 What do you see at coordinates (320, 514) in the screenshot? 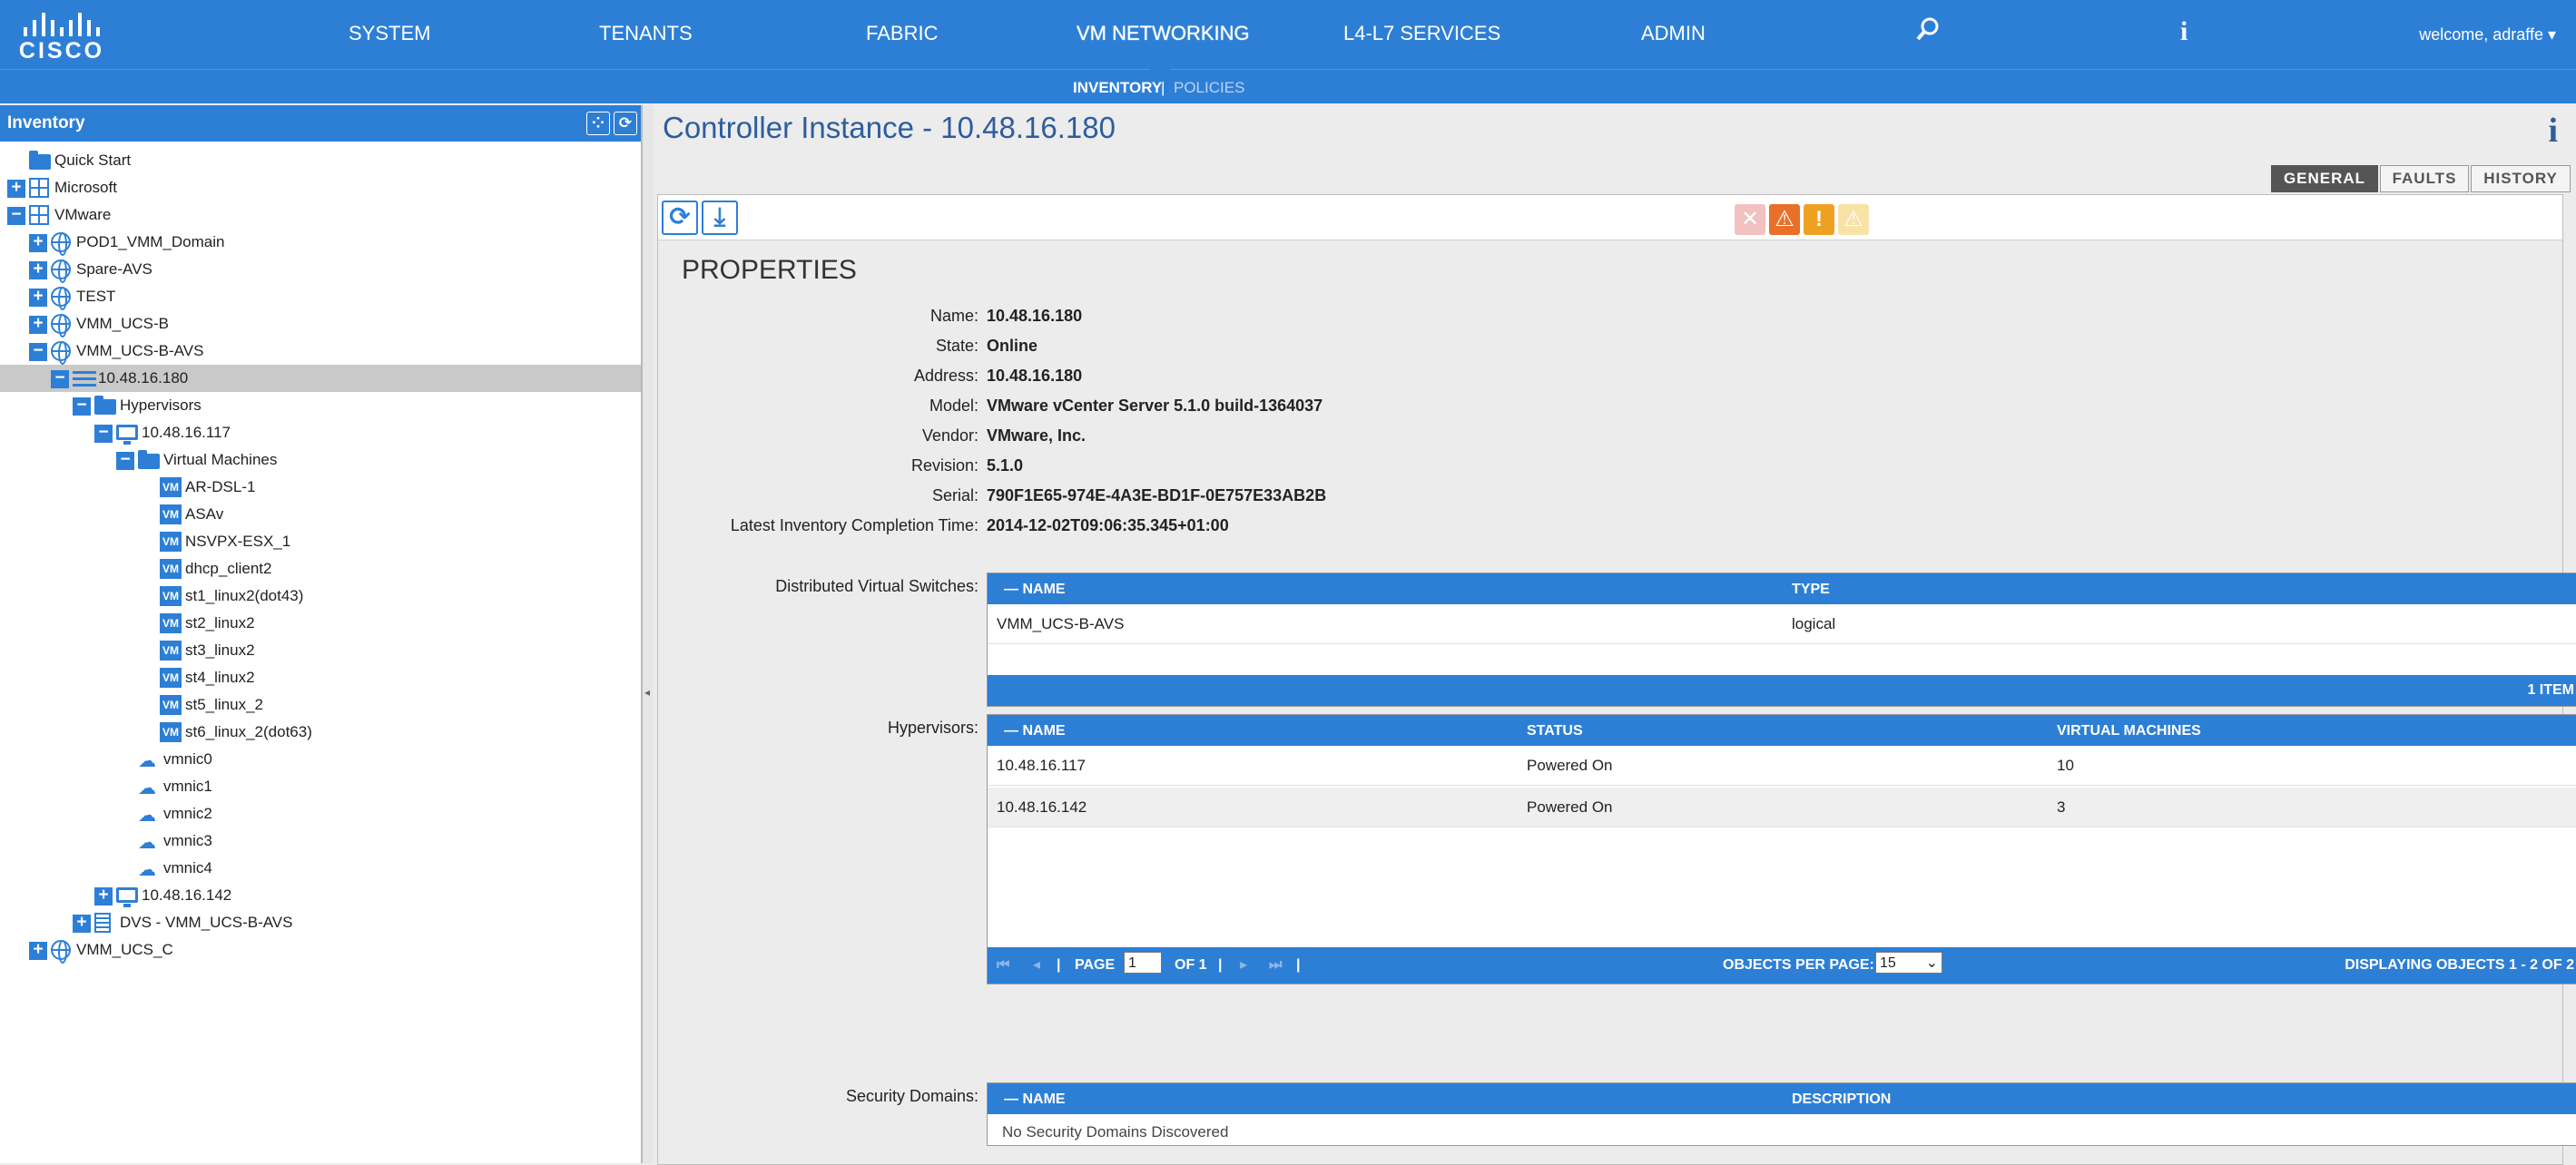
I see `tree-node: VM ASAv` at bounding box center [320, 514].